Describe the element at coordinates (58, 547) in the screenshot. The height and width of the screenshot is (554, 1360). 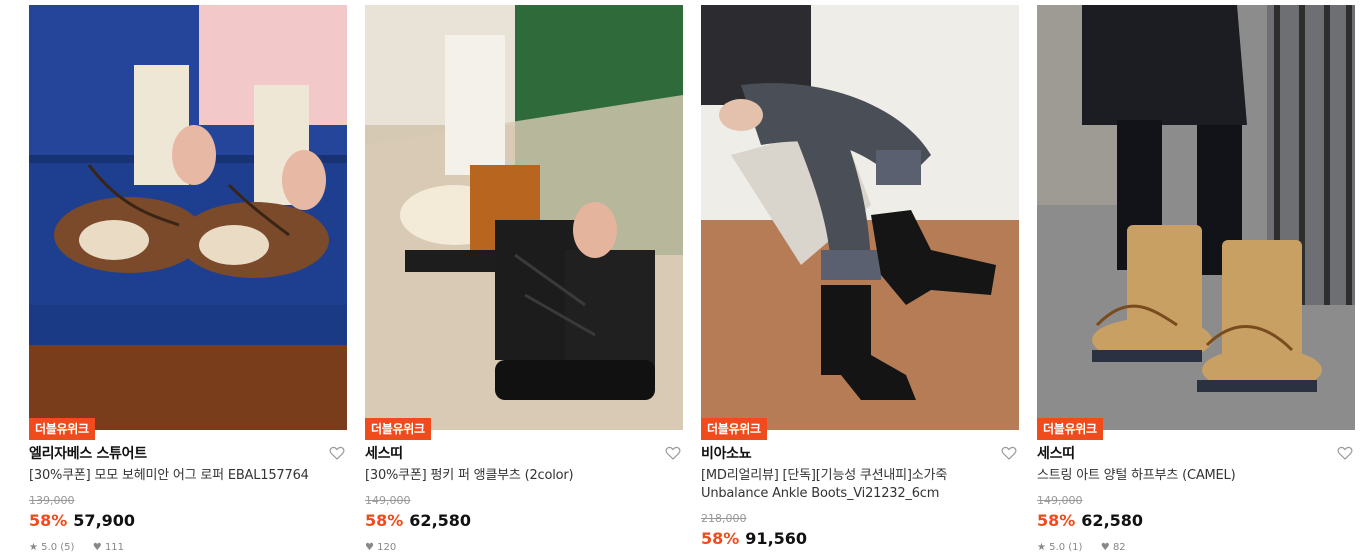
I see `rating-text: 5.0 (5)` at that location.